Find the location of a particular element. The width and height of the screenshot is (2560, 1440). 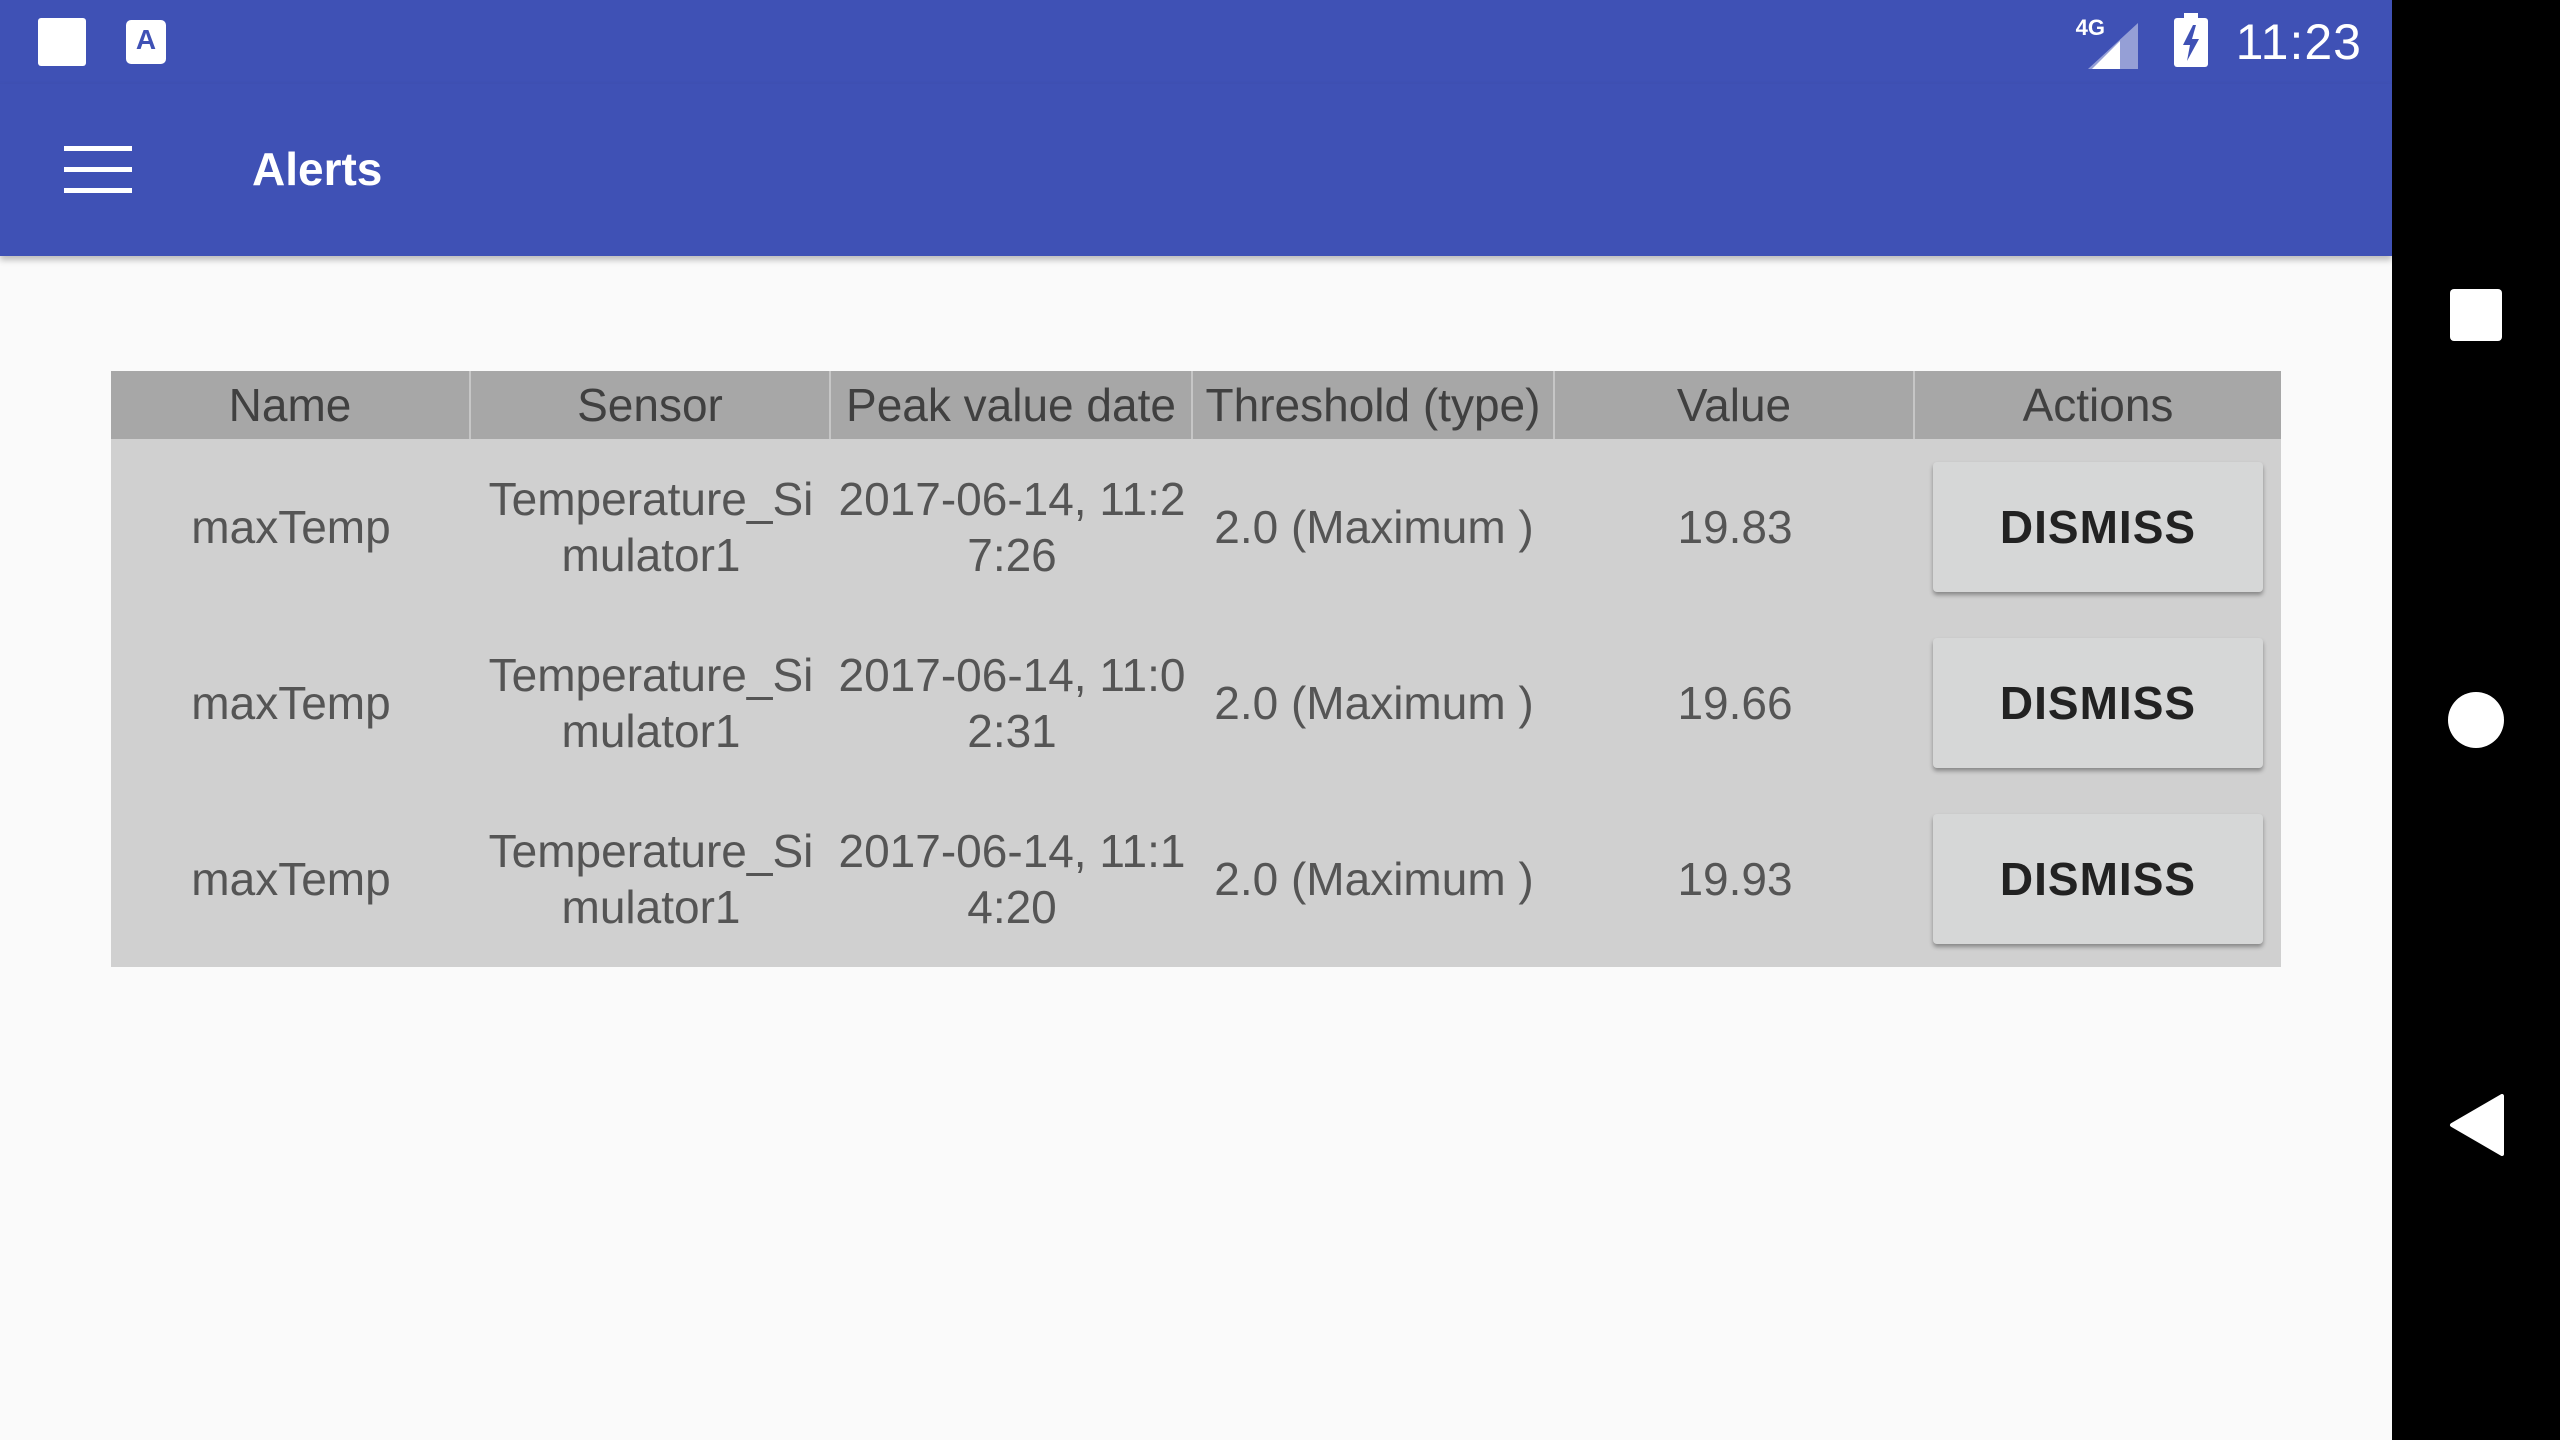

column-header-threshold: Threshold (type) is located at coordinates (1374, 405).